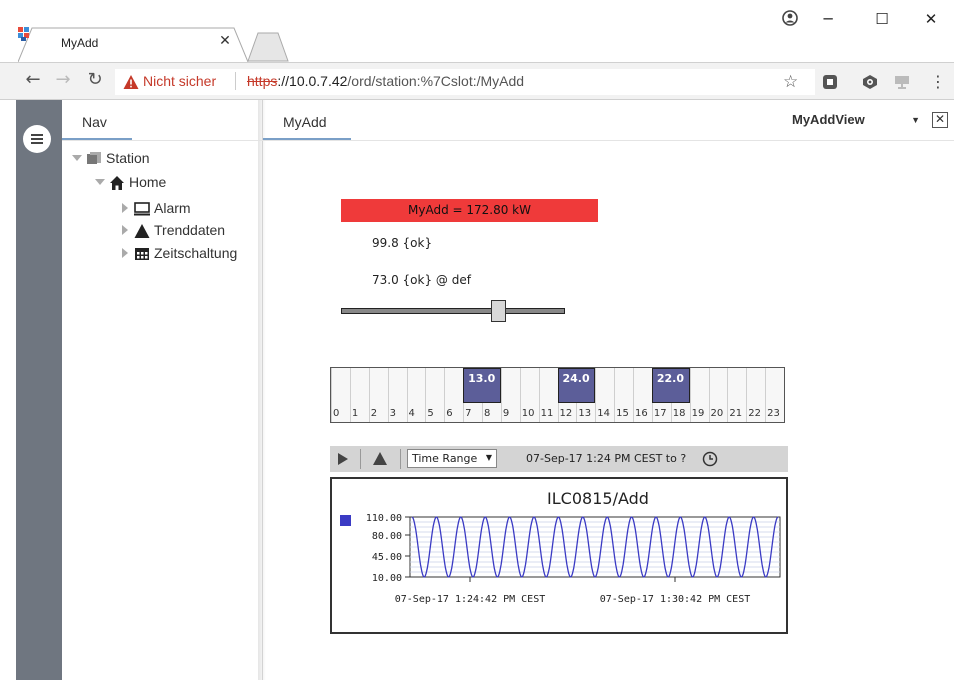 The height and width of the screenshot is (680, 954). What do you see at coordinates (190, 230) in the screenshot?
I see `tree-label: Trenddaten` at bounding box center [190, 230].